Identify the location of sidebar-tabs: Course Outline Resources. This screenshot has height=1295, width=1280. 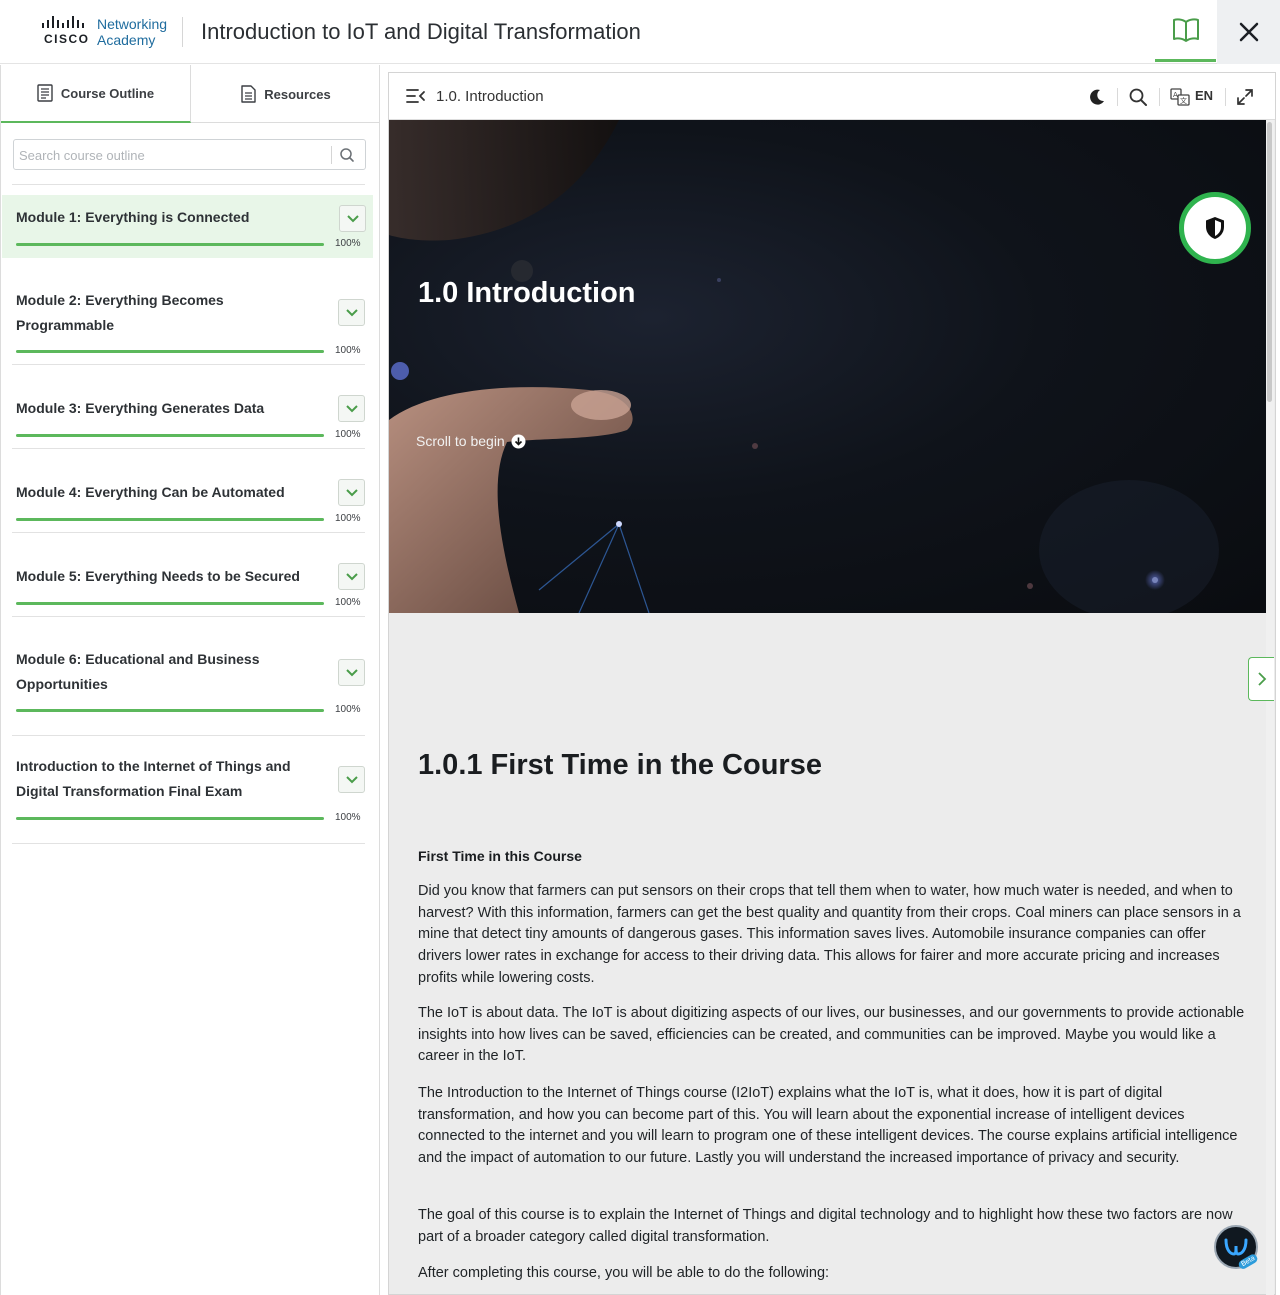
(190, 94).